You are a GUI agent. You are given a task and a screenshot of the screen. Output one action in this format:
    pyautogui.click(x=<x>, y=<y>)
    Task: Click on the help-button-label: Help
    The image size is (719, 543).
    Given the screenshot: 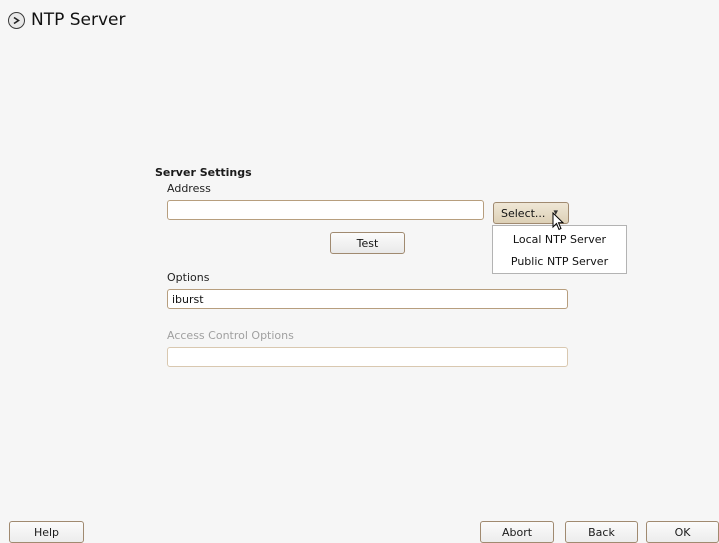 What is the action you would take?
    pyautogui.click(x=46, y=532)
    